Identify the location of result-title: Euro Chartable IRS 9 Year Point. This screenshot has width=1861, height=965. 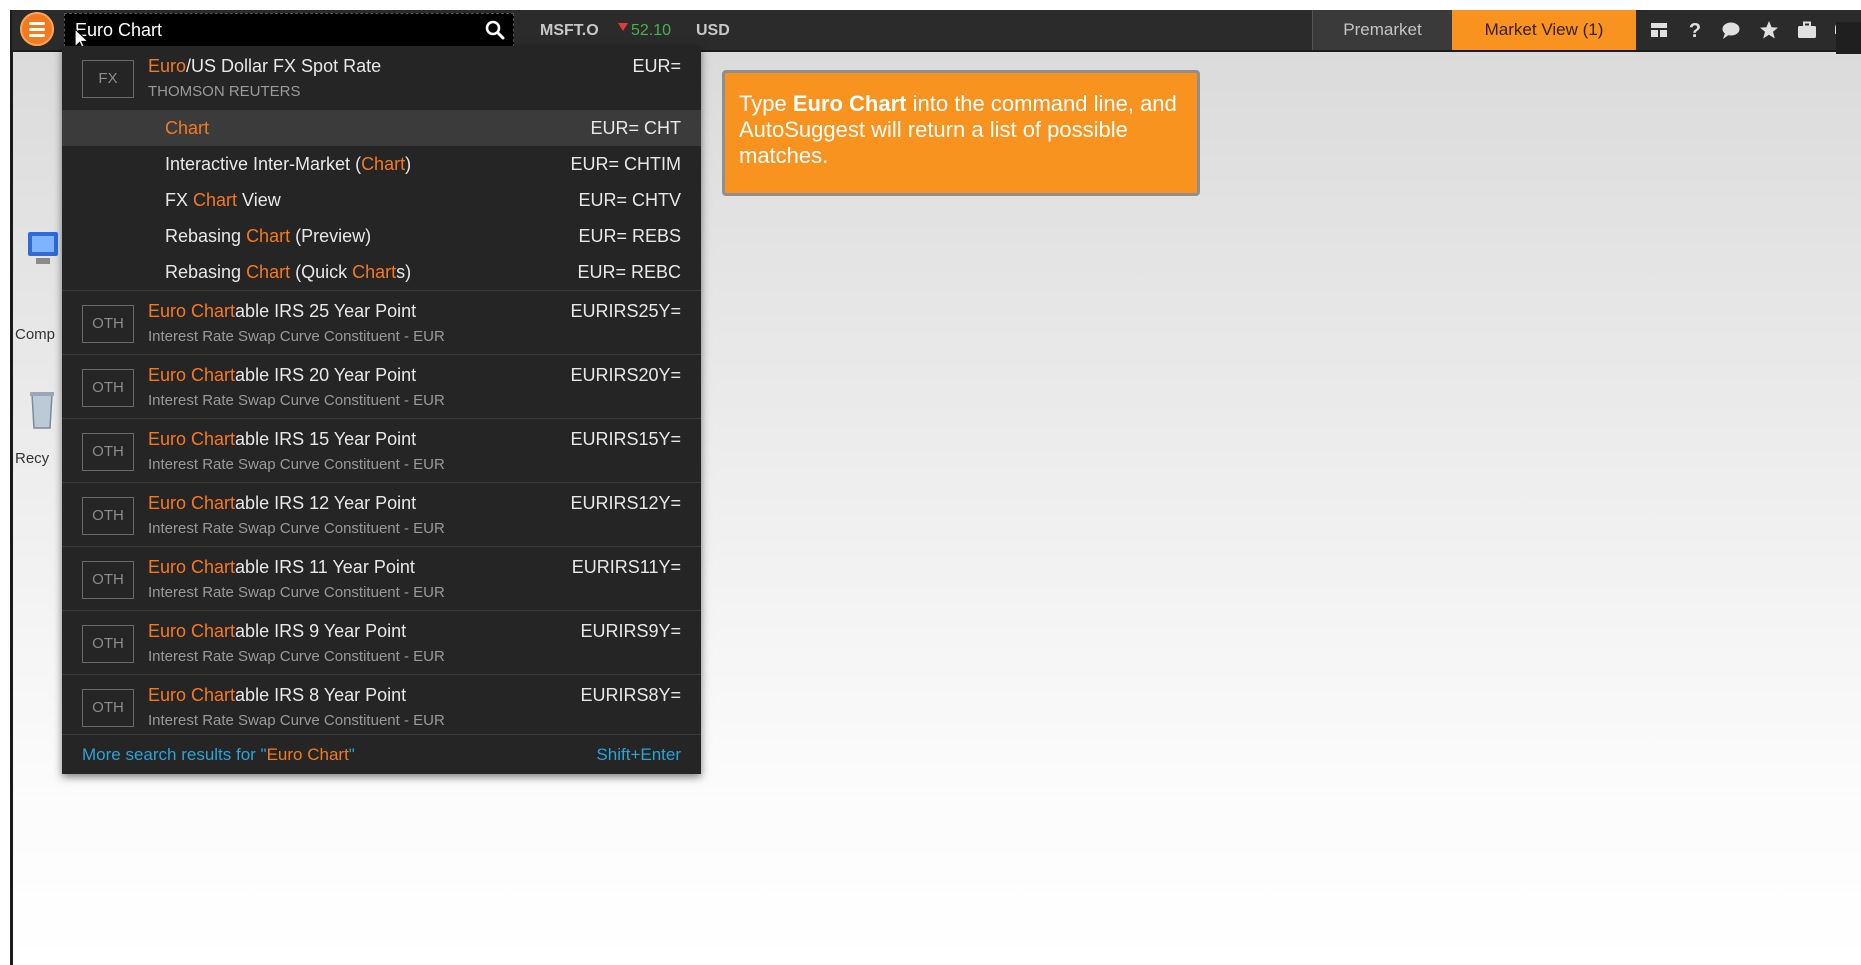
(277, 631).